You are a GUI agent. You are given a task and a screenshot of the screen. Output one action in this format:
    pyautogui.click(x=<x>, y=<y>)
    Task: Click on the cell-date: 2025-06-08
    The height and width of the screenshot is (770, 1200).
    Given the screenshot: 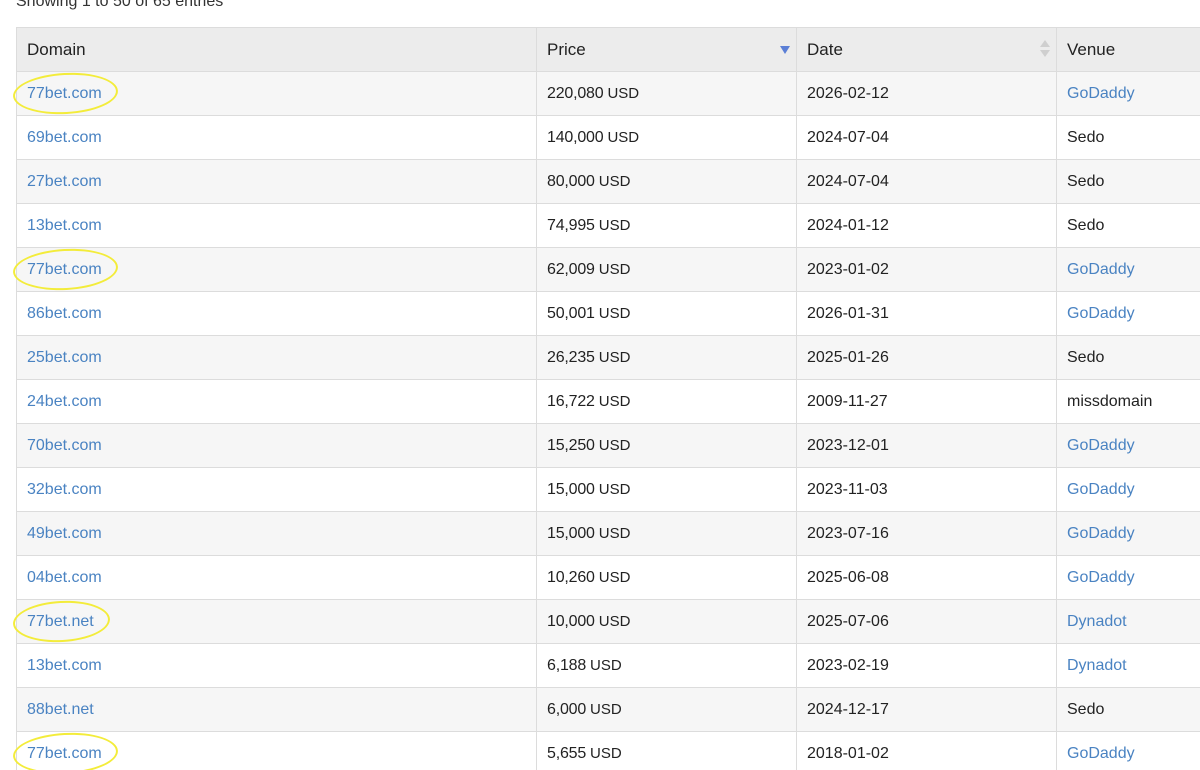 What is the action you would take?
    pyautogui.click(x=926, y=577)
    